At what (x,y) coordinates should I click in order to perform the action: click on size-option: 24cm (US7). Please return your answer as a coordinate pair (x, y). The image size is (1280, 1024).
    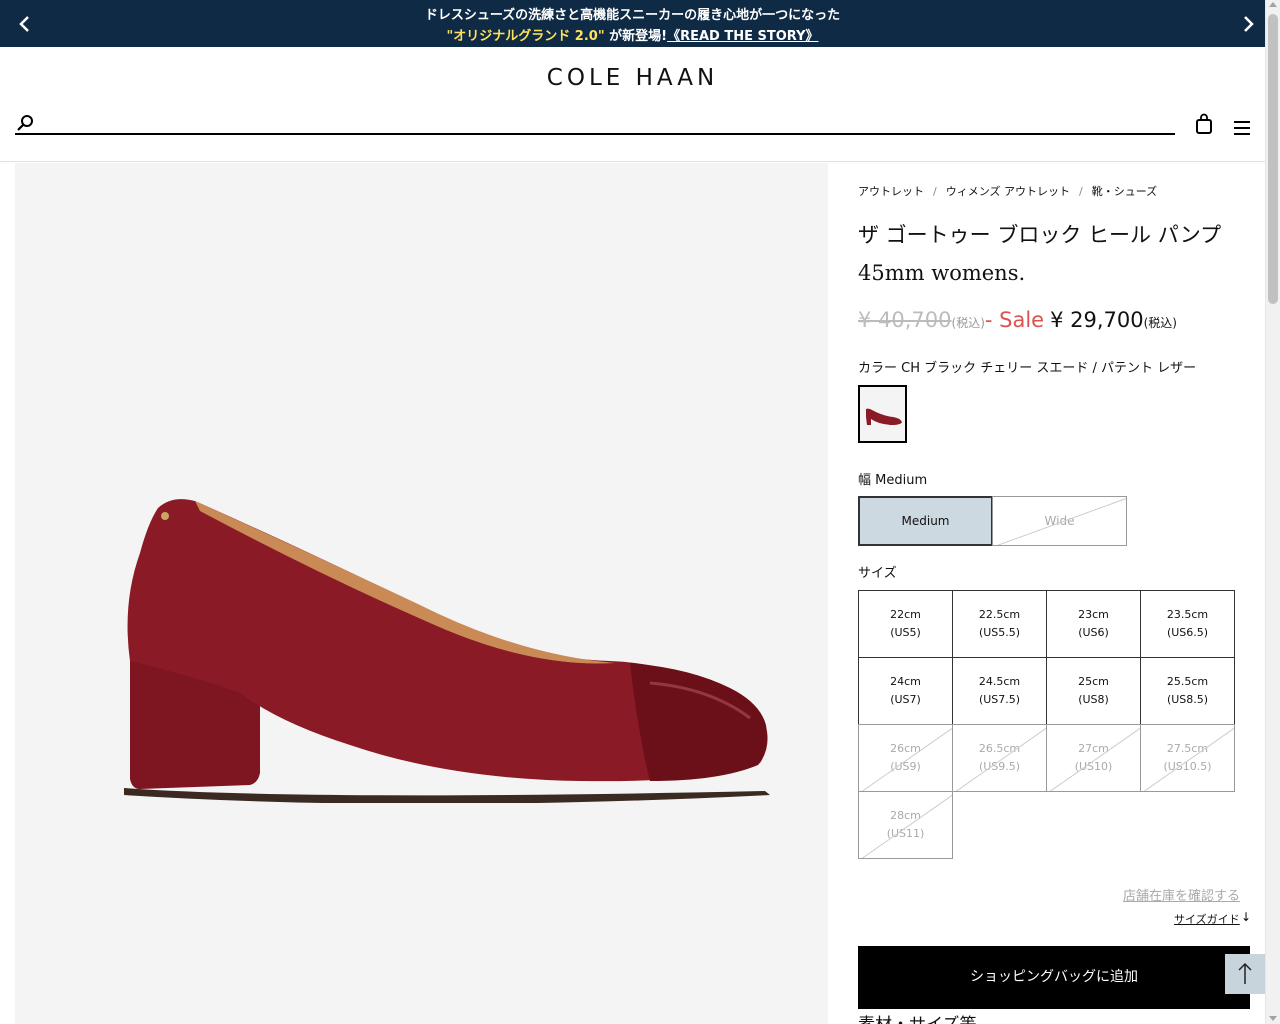
    Looking at the image, I should click on (905, 691).